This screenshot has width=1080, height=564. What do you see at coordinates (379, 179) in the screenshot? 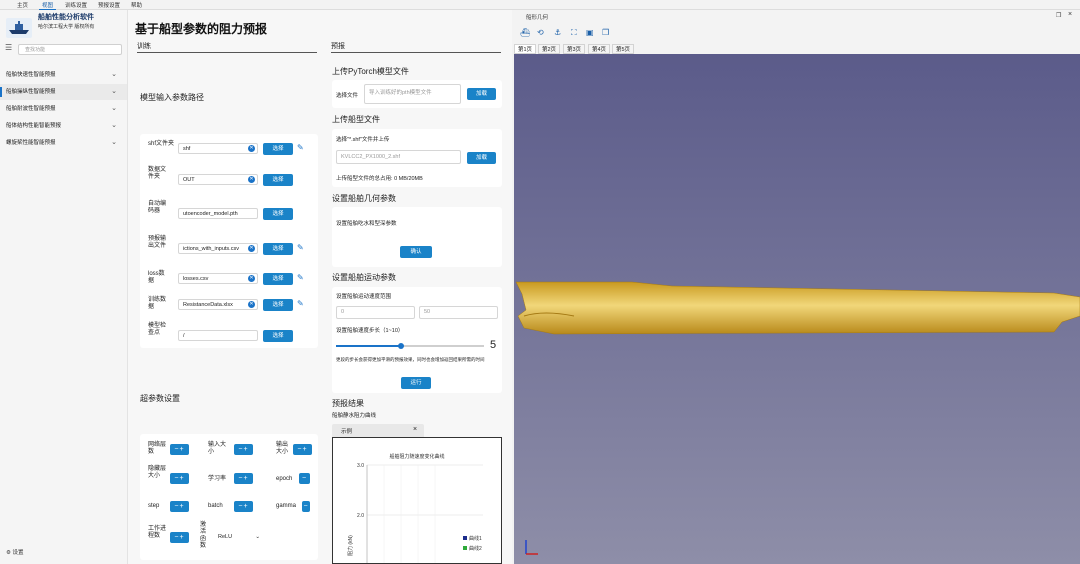
I see `hull-total: 上传船型文件的总占用: 0 MB/20MB` at bounding box center [379, 179].